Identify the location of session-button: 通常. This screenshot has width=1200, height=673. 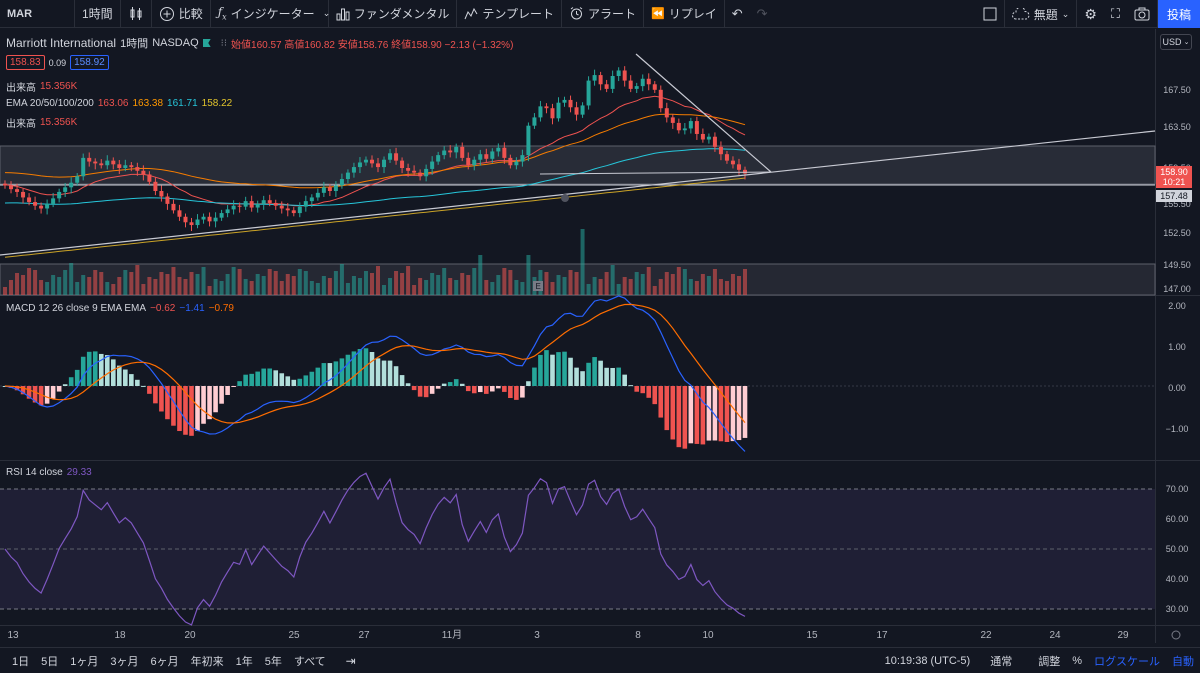
(1001, 661).